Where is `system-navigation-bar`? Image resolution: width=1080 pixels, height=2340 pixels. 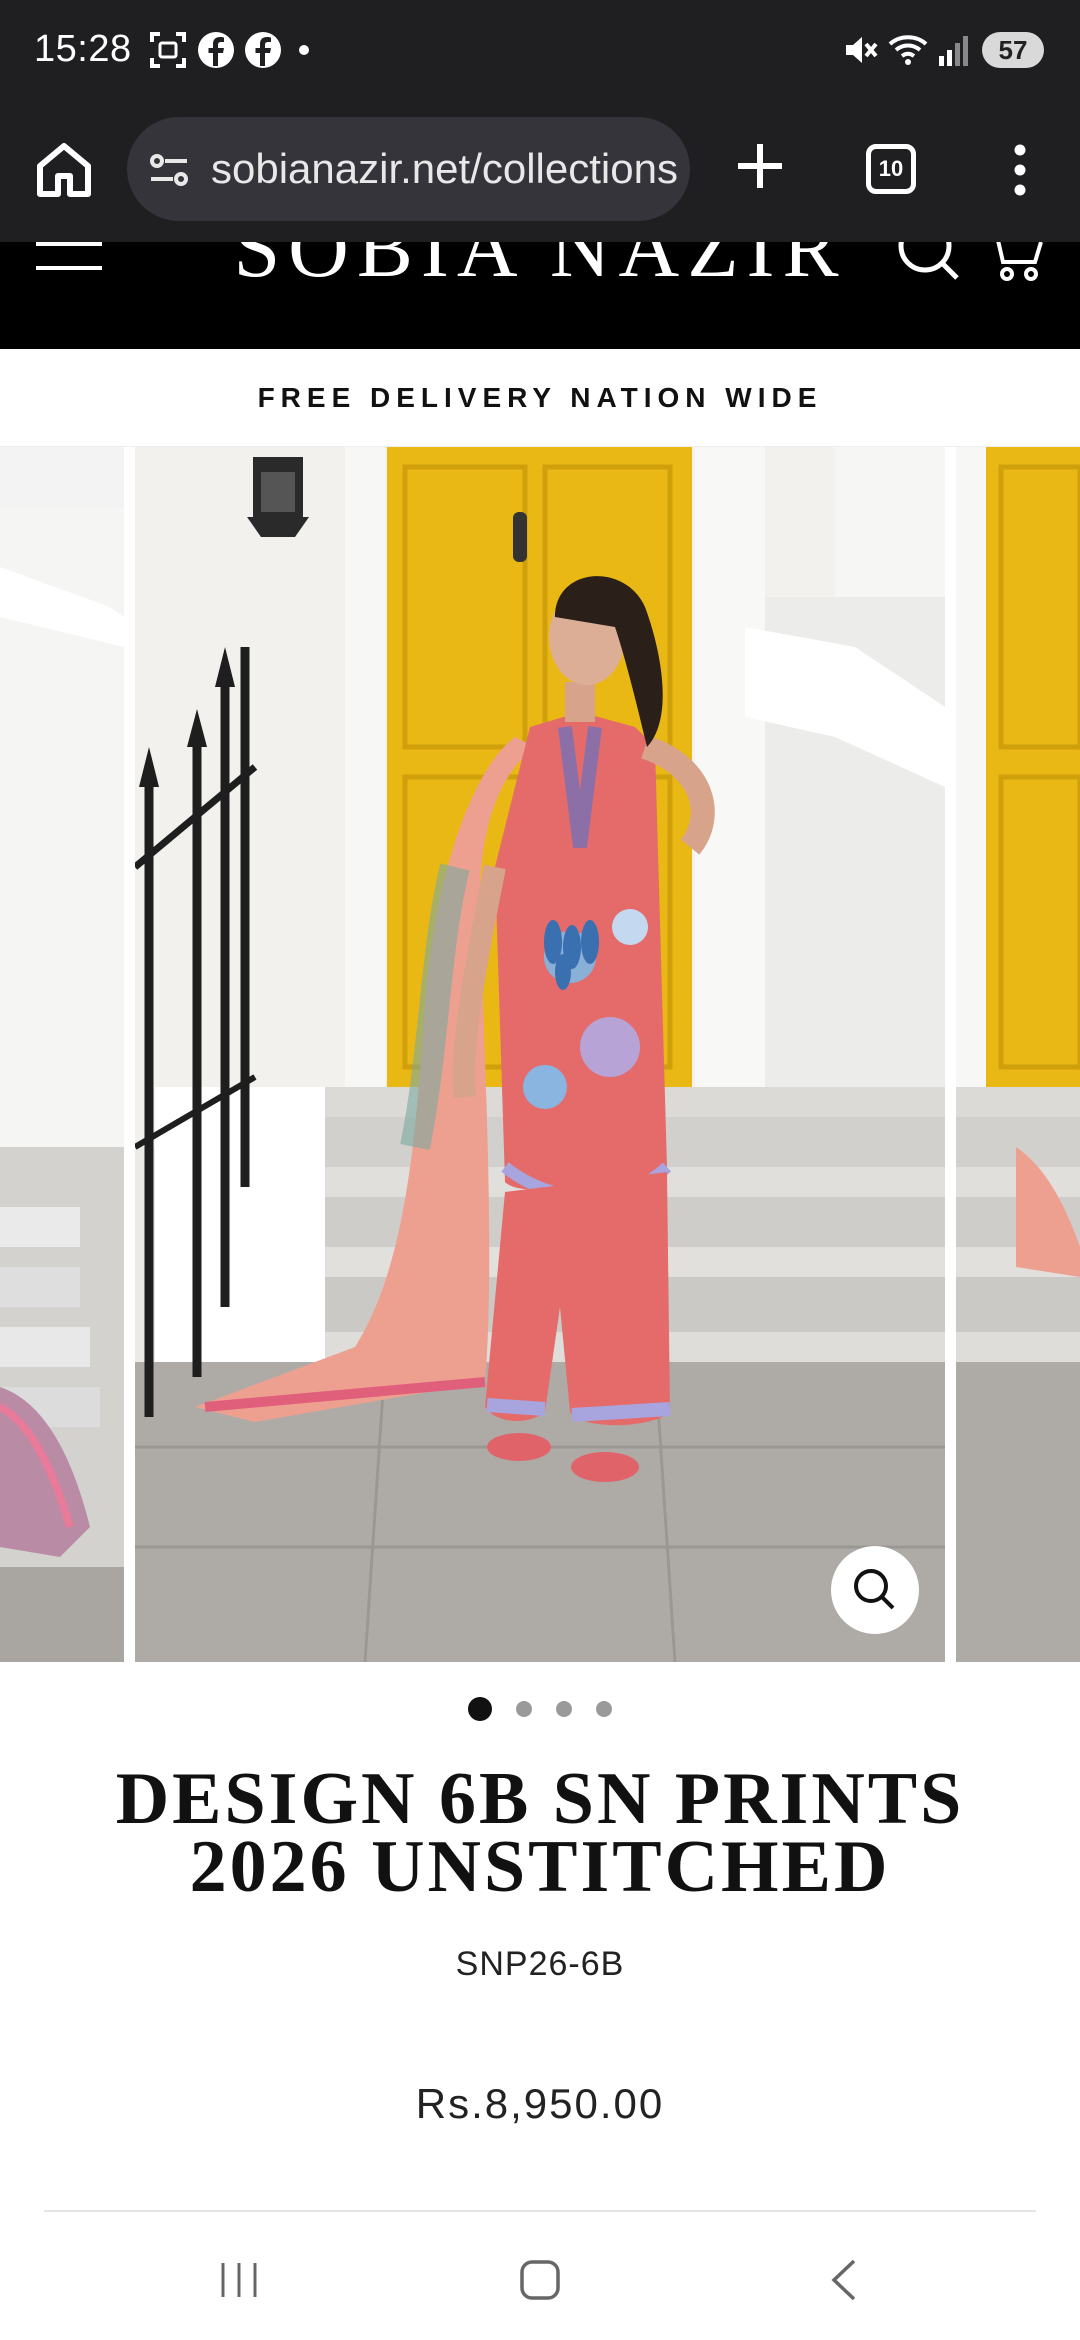 system-navigation-bar is located at coordinates (540, 2282).